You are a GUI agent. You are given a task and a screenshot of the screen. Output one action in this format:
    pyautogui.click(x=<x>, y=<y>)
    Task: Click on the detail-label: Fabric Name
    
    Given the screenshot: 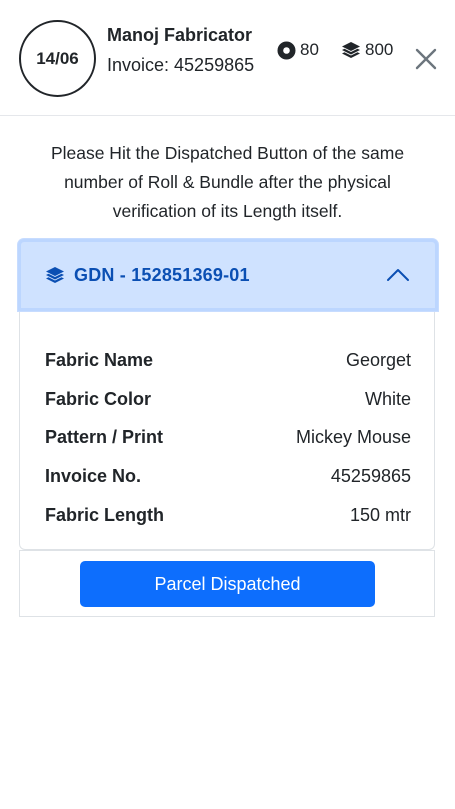 What is the action you would take?
    pyautogui.click(x=99, y=359)
    